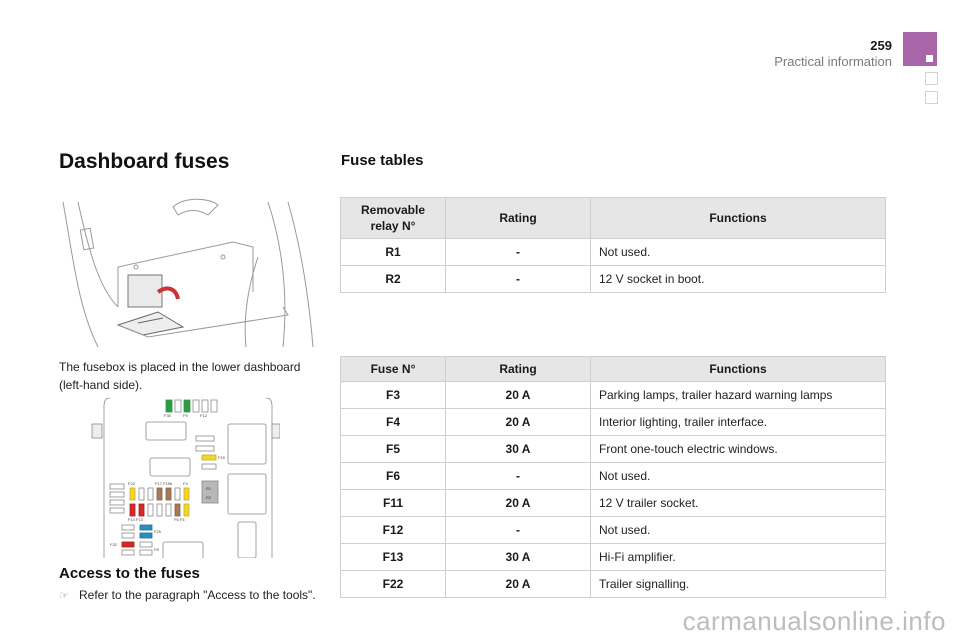  Describe the element at coordinates (209, 488) in the screenshot. I see `svg-text: R1` at that location.